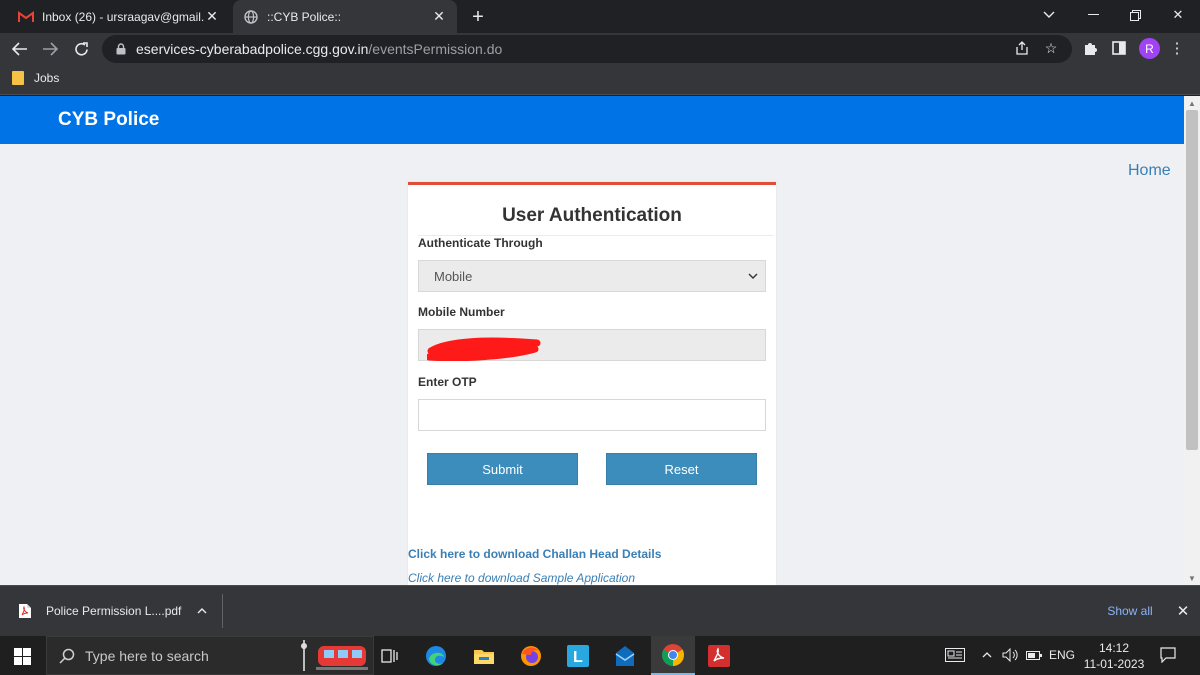  What do you see at coordinates (222, 611) in the screenshot?
I see `shelf-divider` at bounding box center [222, 611].